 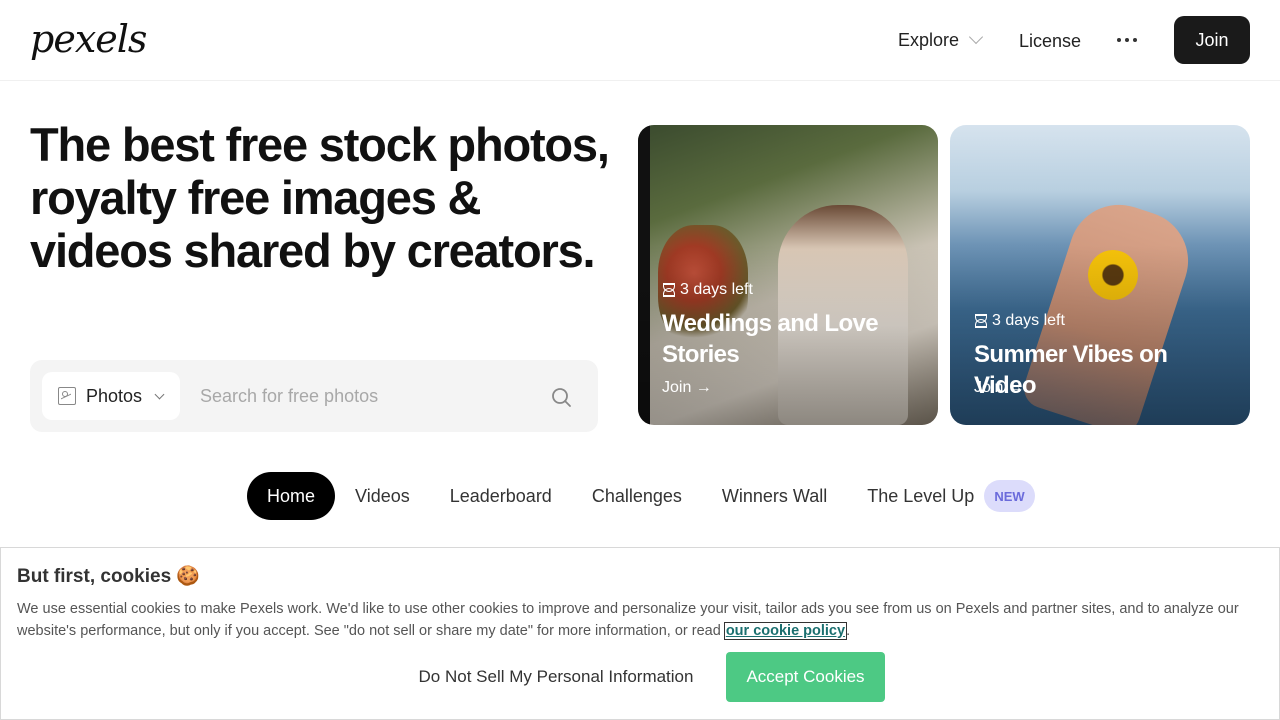 What do you see at coordinates (848, 631) in the screenshot?
I see `cookie-text-end: .` at bounding box center [848, 631].